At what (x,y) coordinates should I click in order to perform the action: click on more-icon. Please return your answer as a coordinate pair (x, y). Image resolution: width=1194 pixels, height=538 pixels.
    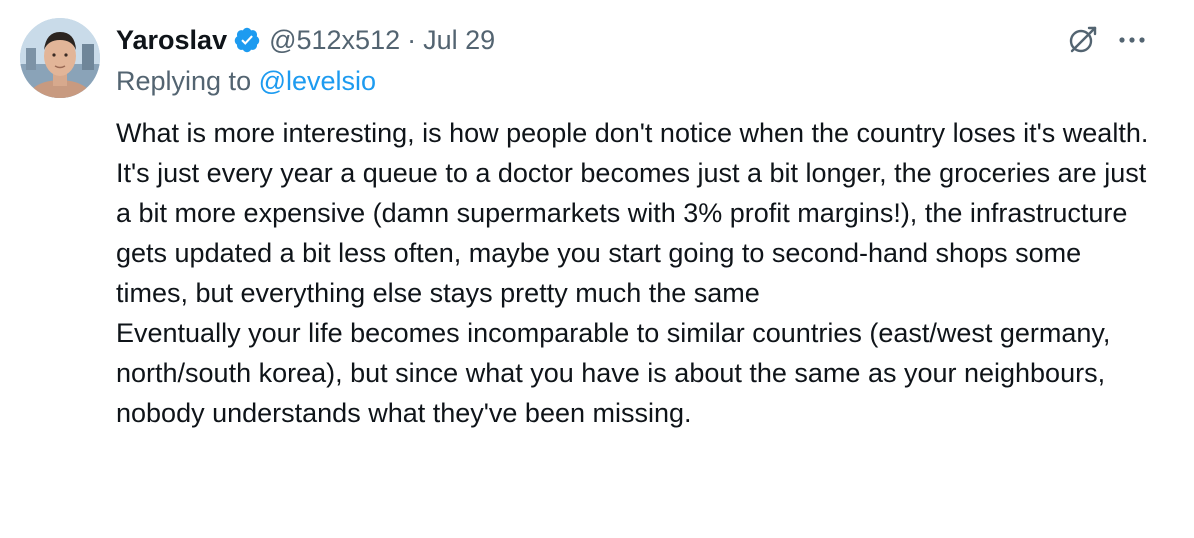
    Looking at the image, I should click on (1132, 40).